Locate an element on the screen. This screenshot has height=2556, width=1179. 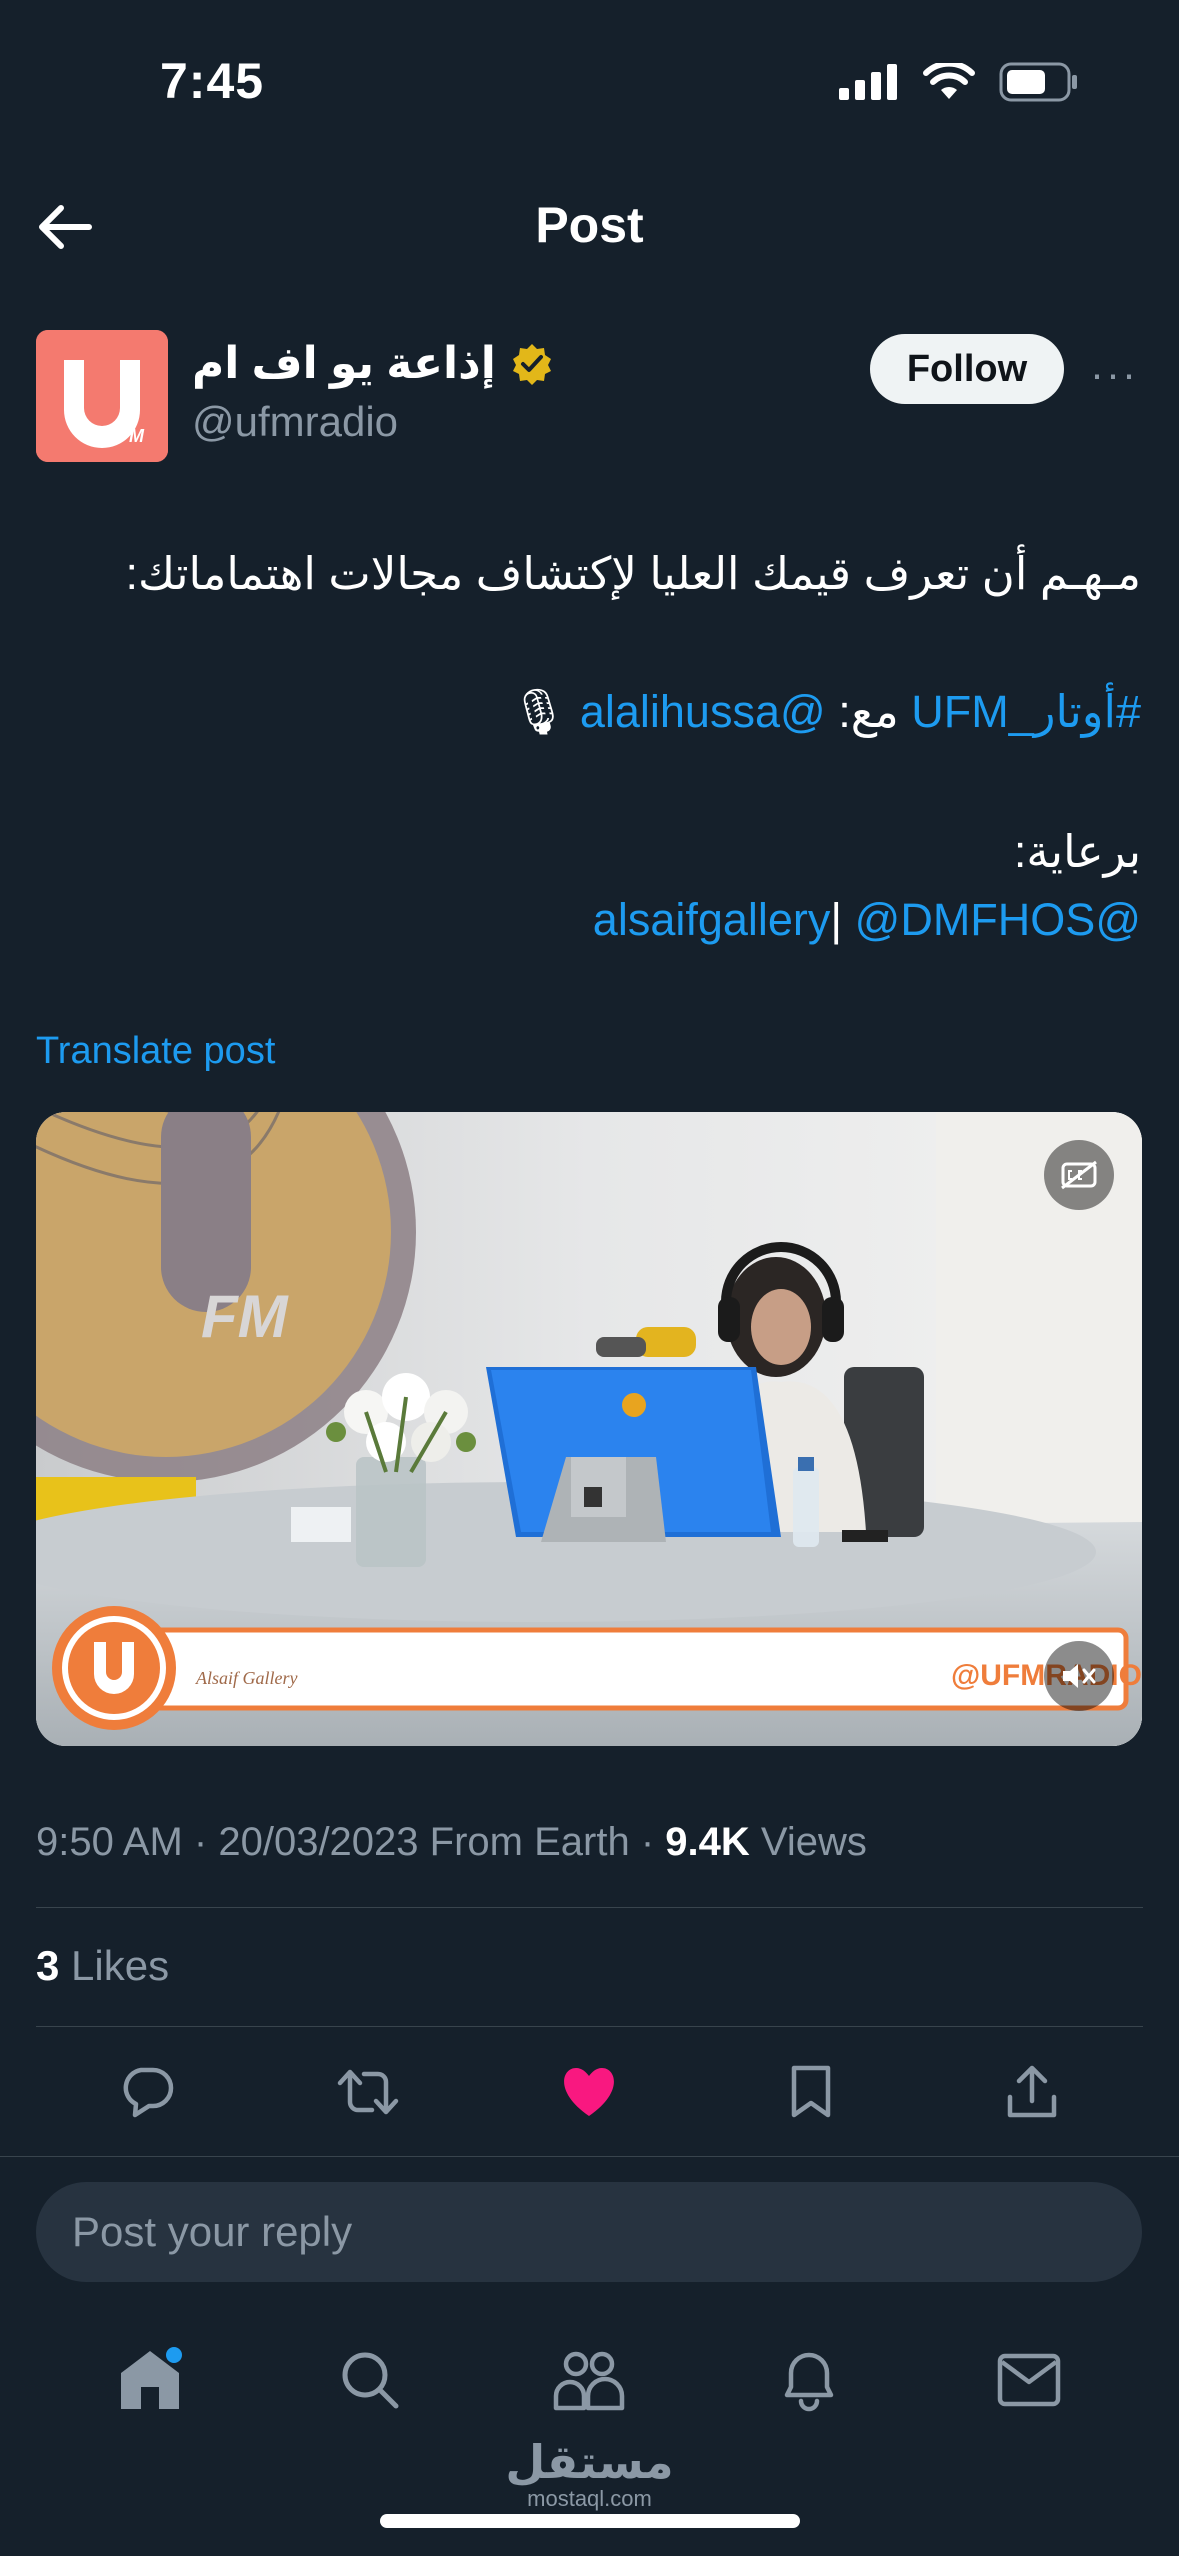
likes-label: Likes is located at coordinates (120, 1965).